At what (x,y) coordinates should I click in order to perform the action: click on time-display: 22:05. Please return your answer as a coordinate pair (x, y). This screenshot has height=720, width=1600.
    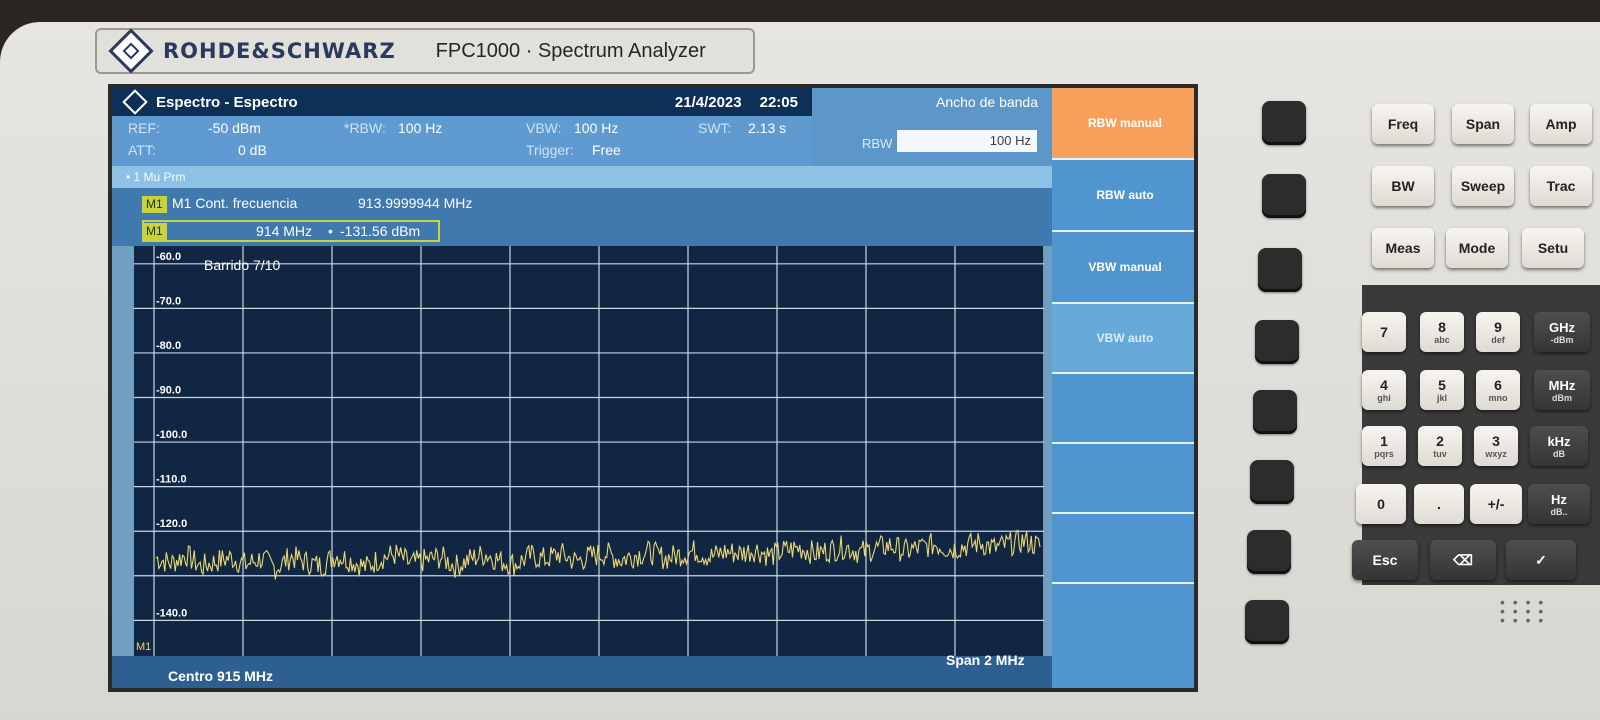
    Looking at the image, I should click on (778, 102).